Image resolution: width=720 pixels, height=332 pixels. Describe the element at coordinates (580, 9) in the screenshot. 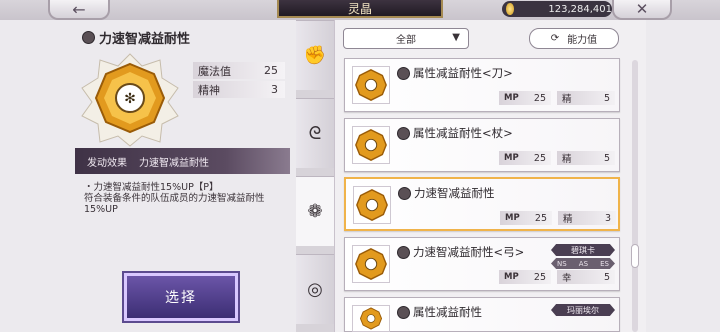

I see `currency-amount: 123,284,401` at that location.